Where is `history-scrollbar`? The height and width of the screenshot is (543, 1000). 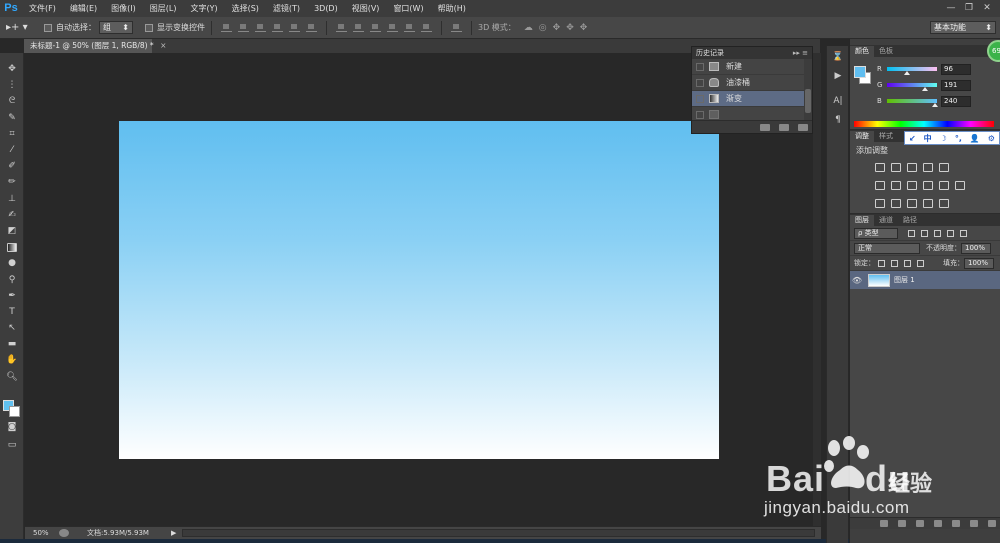 history-scrollbar is located at coordinates (808, 90).